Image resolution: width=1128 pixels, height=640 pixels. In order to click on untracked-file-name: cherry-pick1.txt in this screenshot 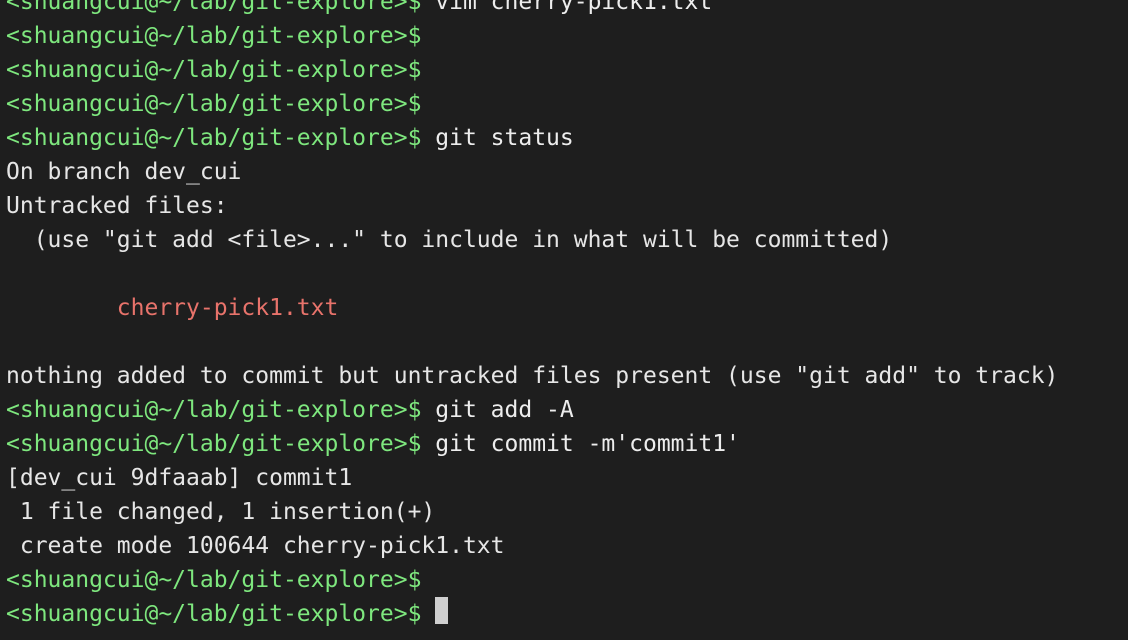, I will do `click(172, 308)`.